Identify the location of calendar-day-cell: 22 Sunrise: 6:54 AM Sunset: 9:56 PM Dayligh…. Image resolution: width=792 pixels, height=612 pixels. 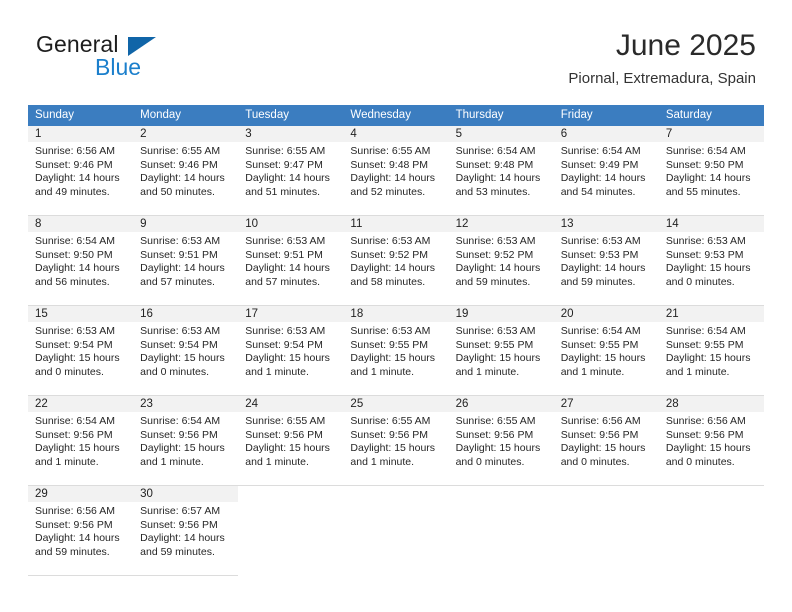
(81, 441).